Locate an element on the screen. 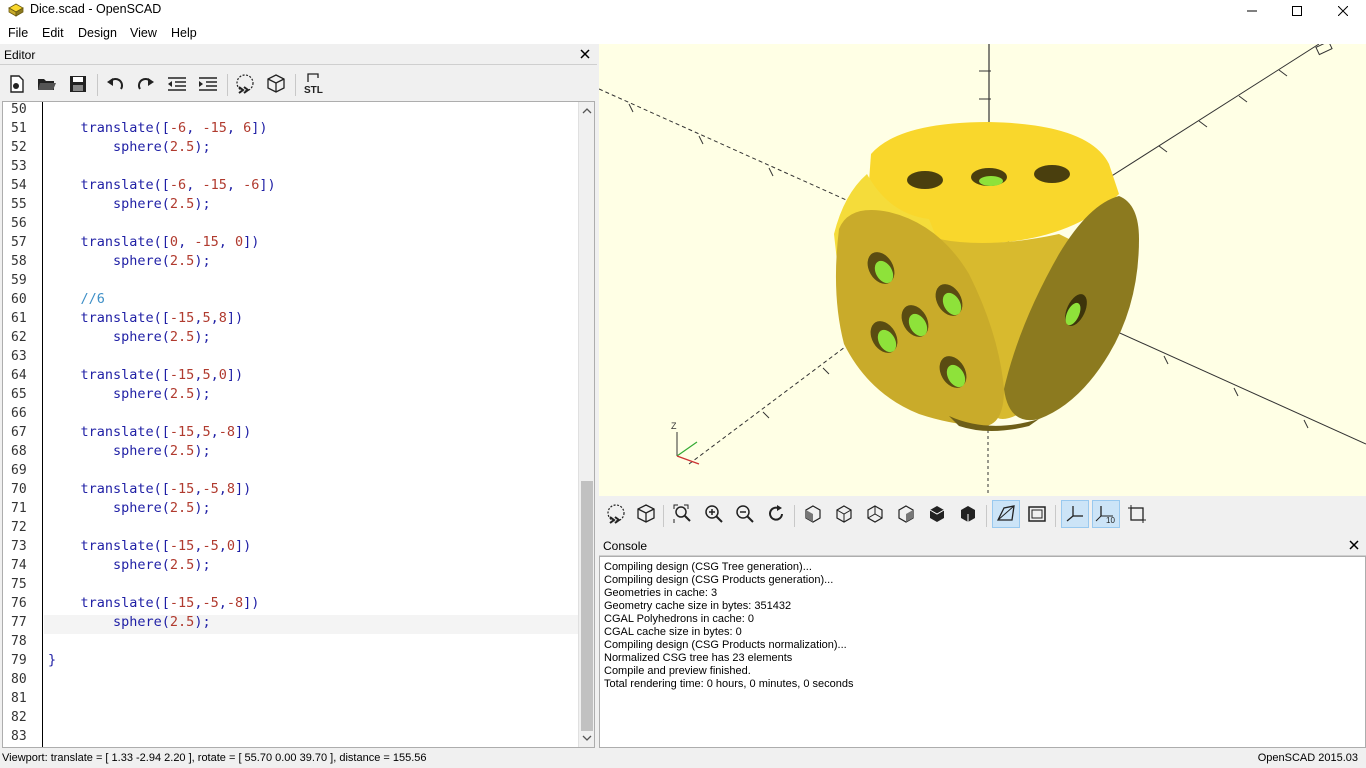 This screenshot has height=768, width=1366. cube-left-icon is located at coordinates (906, 514).